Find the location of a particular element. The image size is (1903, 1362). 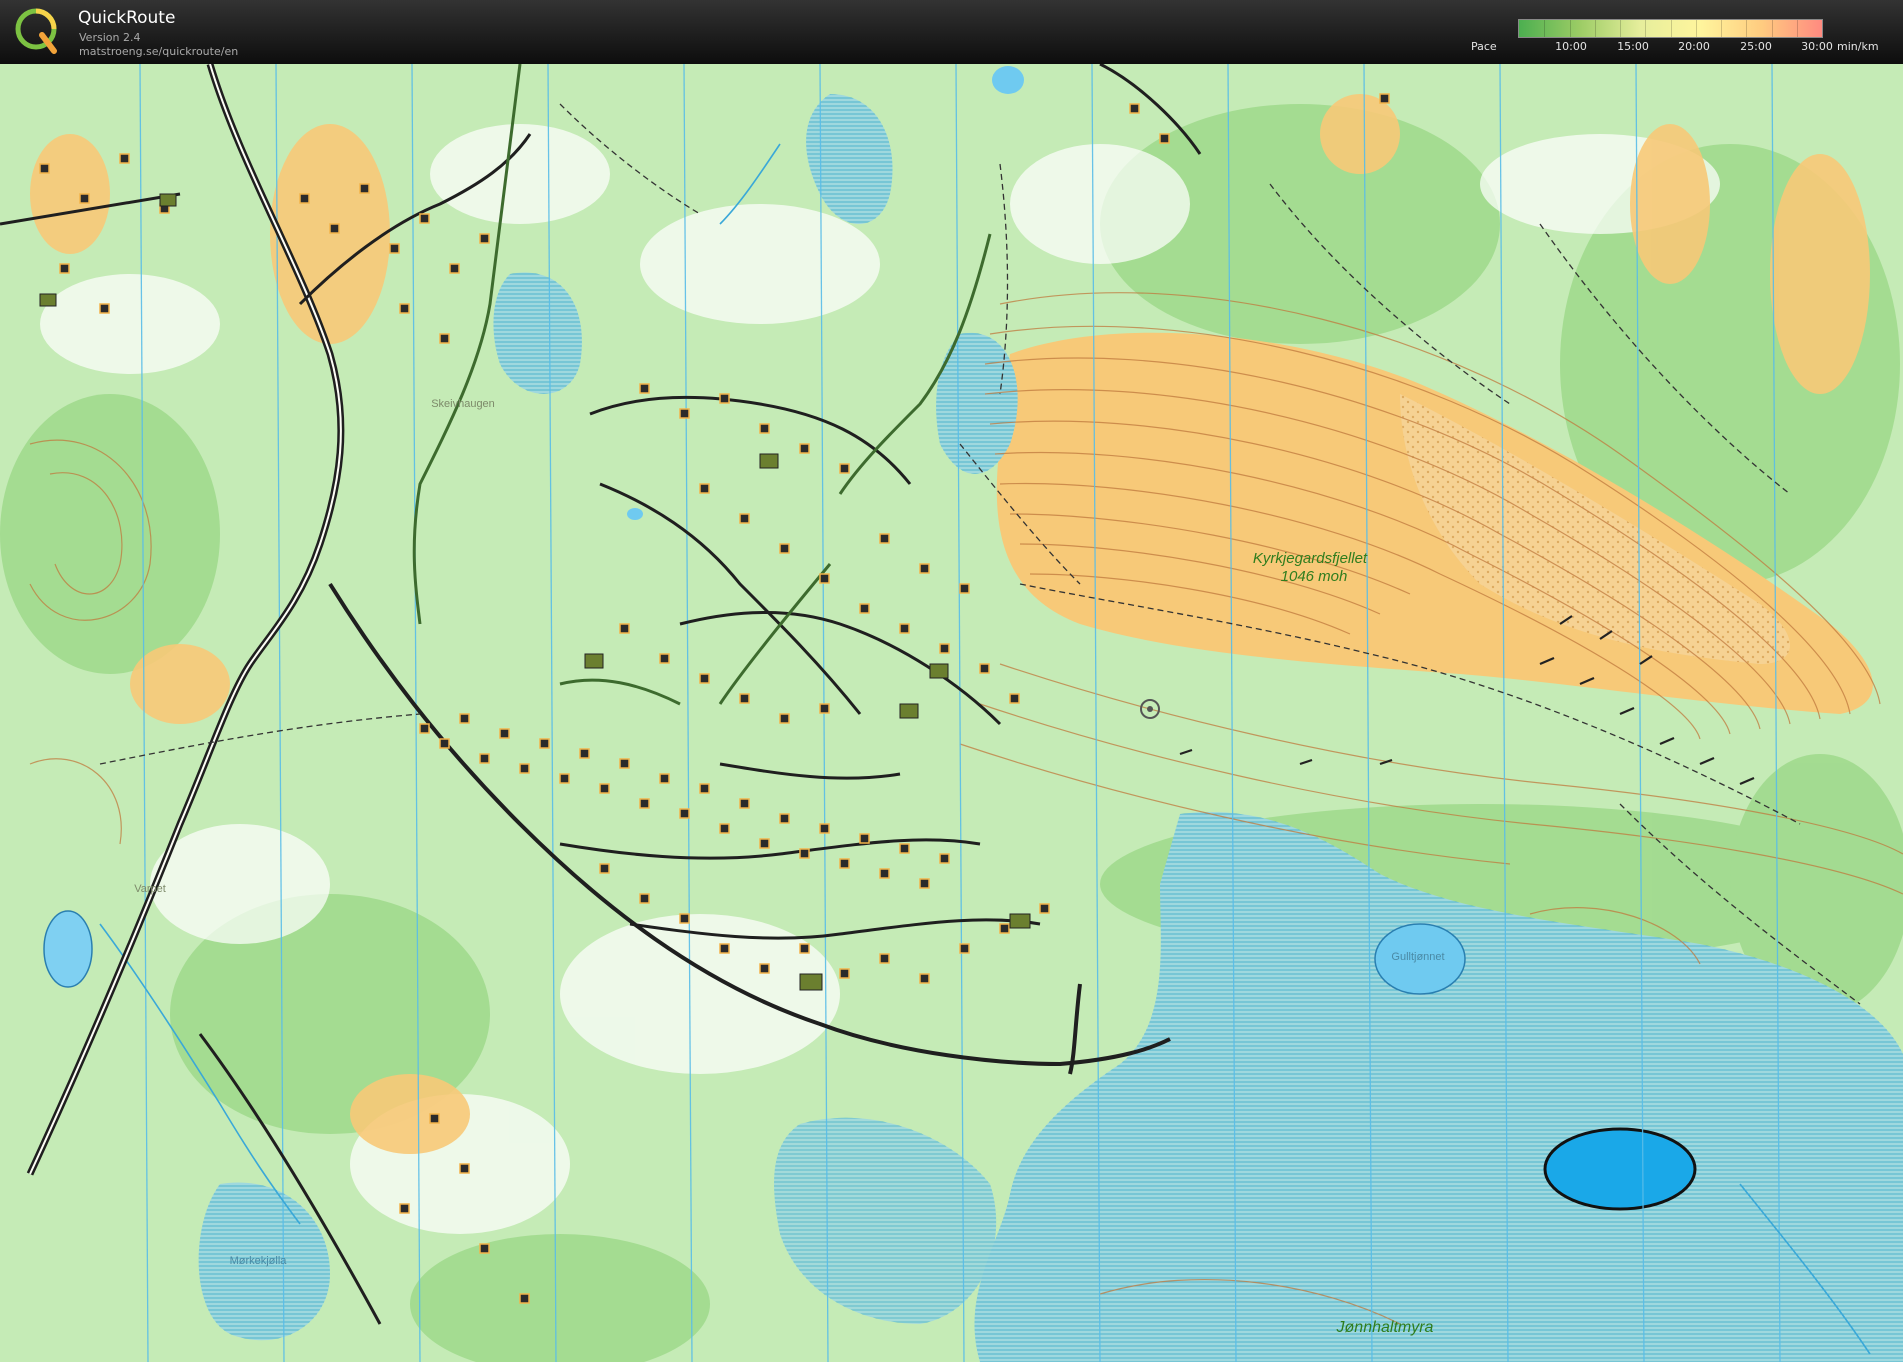

pond-small is located at coordinates (635, 514).